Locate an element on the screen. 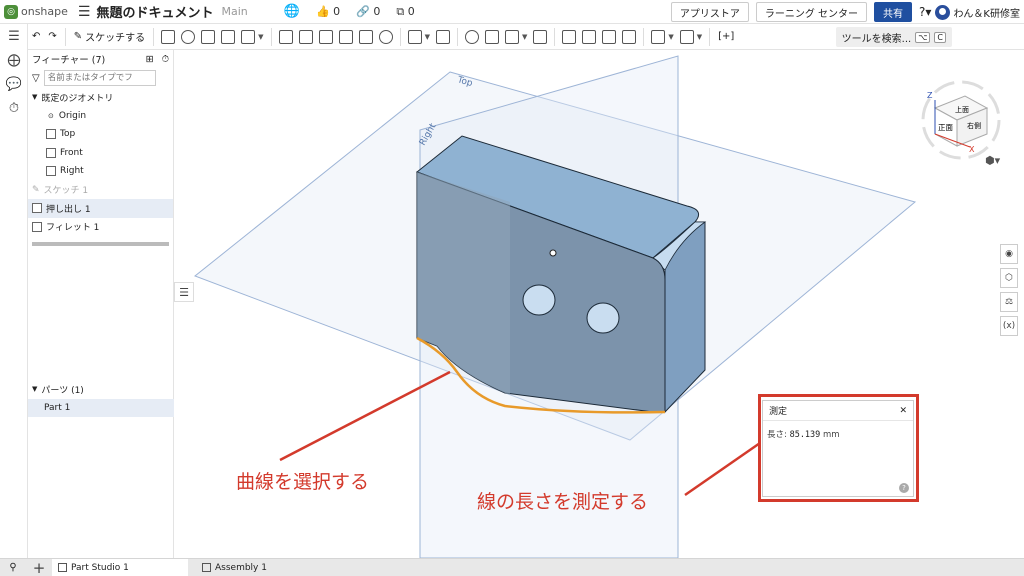  left-icon-rail: ☰ ⨁ 💬 ⏱ is located at coordinates (14, 291).